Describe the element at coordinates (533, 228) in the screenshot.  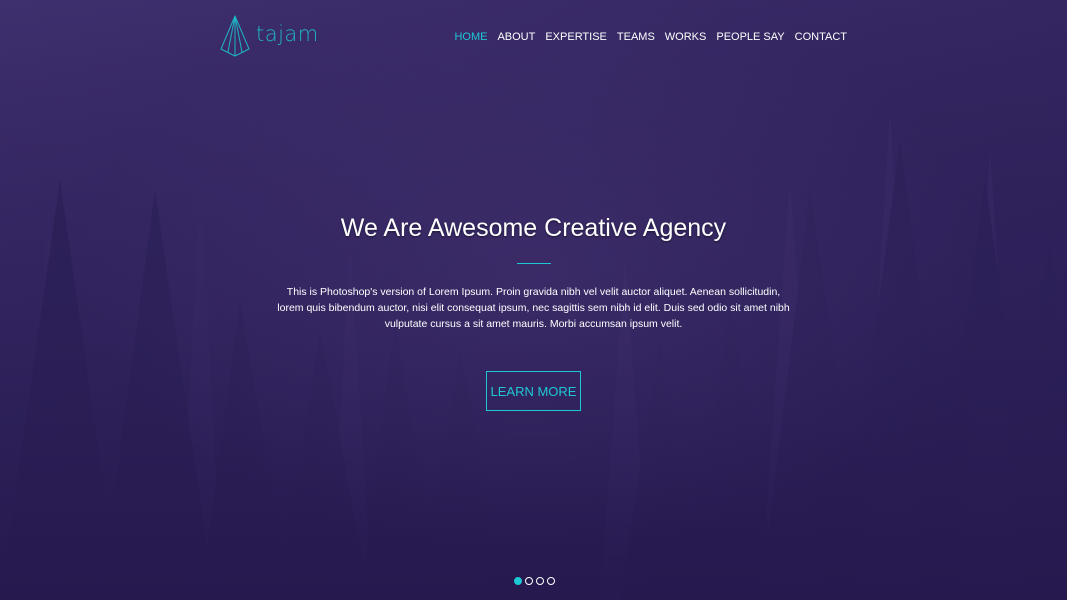
I see `hero-title: We Are Awesome Creative Agency` at that location.